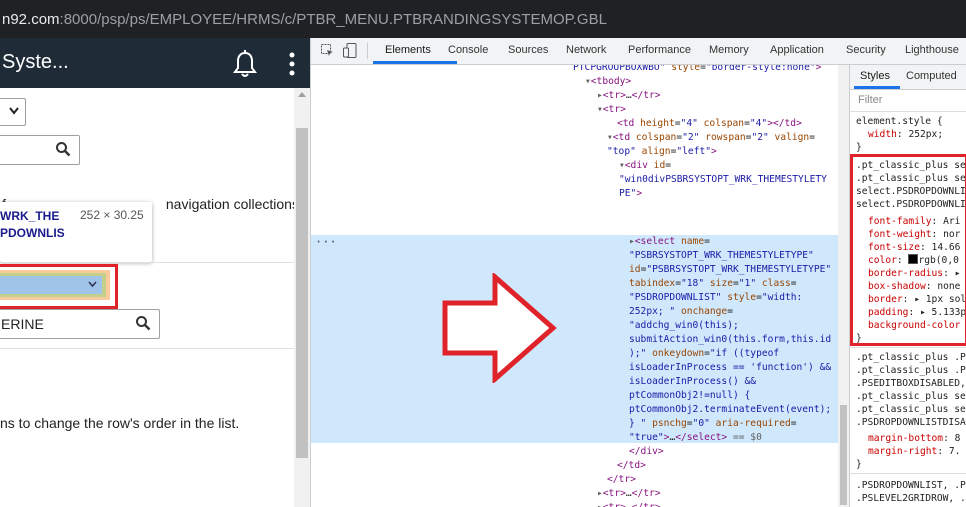 The height and width of the screenshot is (507, 966). What do you see at coordinates (31, 19) in the screenshot?
I see `url-host: n92.com` at bounding box center [31, 19].